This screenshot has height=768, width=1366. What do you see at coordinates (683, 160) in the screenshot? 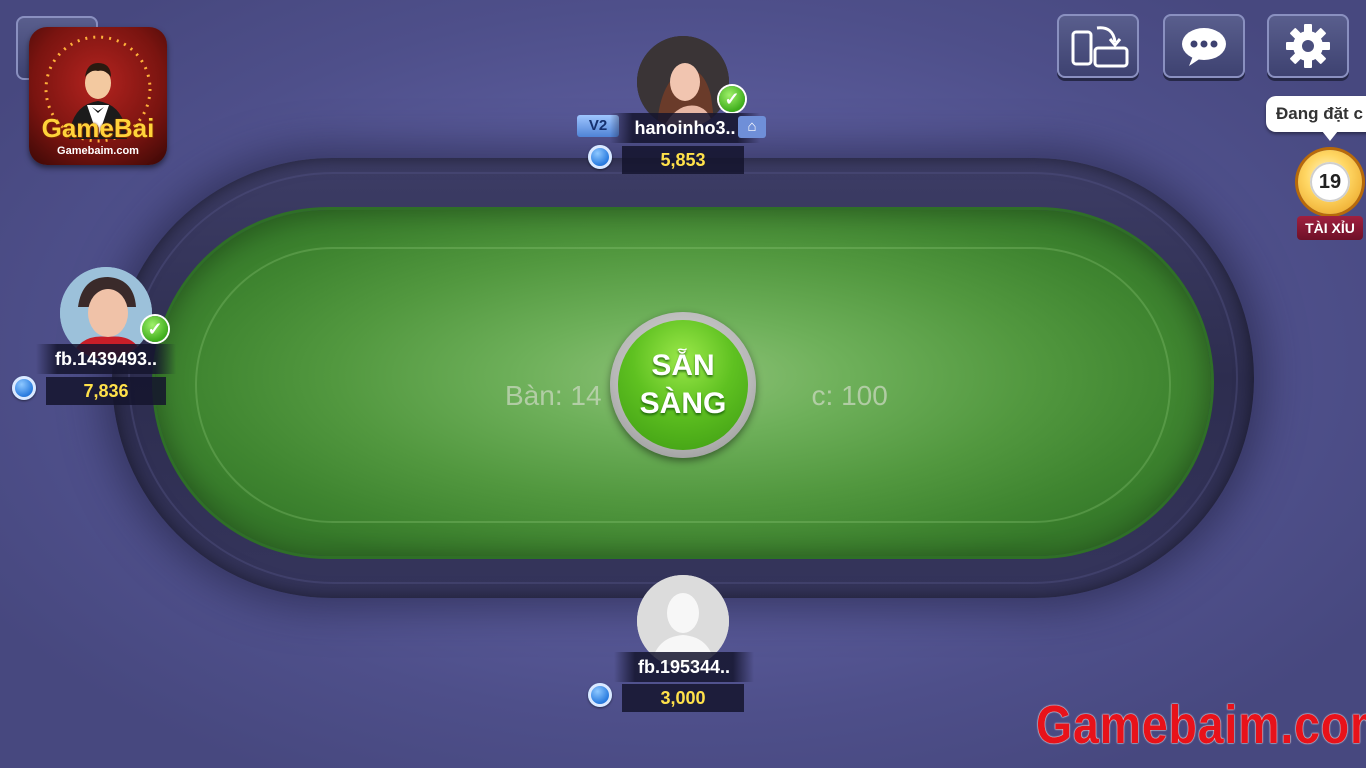
I see `player-top-chips: 5,853` at bounding box center [683, 160].